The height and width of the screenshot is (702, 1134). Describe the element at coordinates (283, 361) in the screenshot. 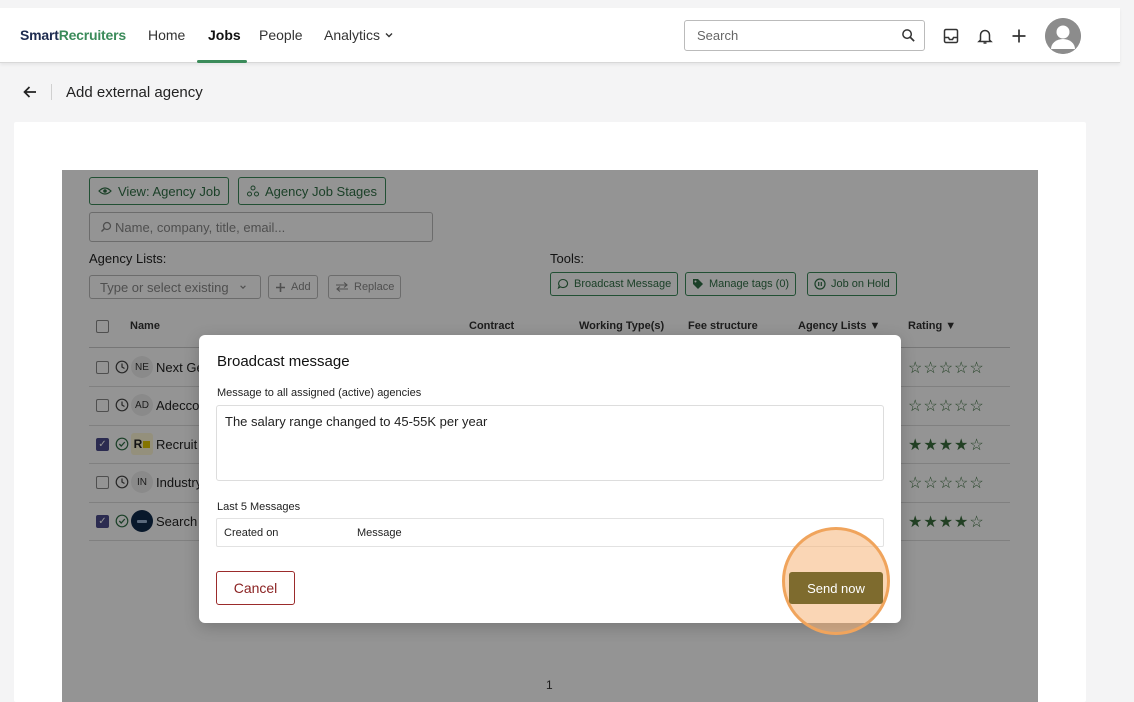

I see `dialog-title: Broadcast message` at that location.